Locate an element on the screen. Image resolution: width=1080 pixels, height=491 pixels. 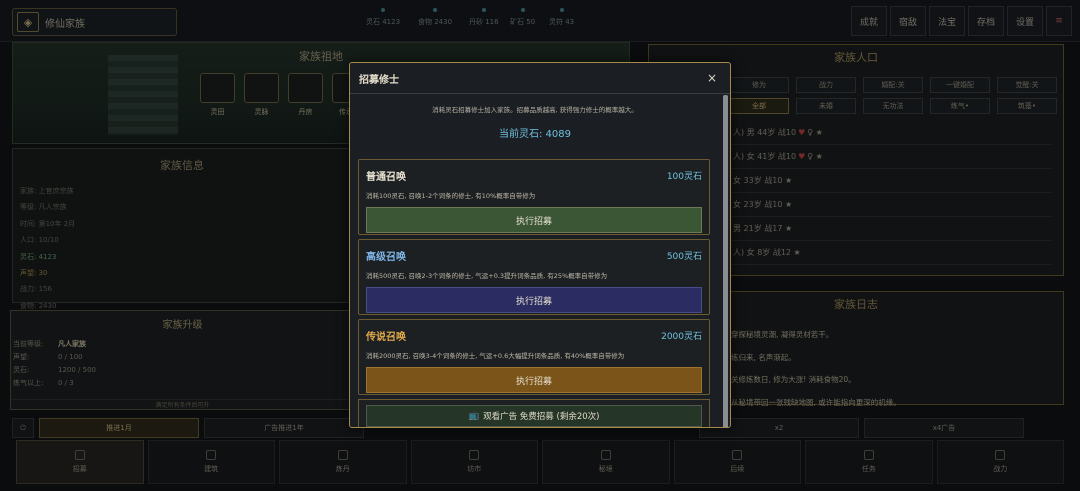
scrollbar-thumb is located at coordinates (725, 261).